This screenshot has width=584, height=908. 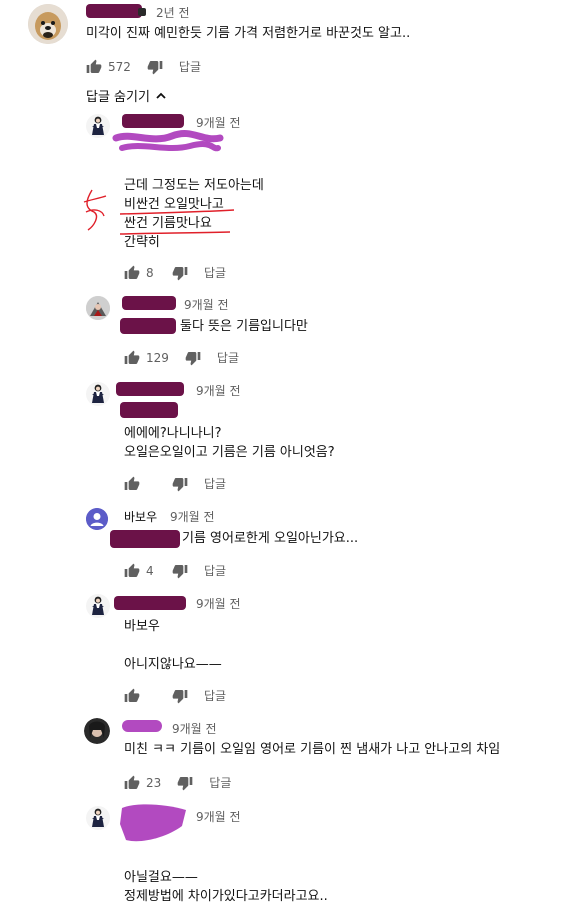 I want to click on comment-text-line: 아닐걸요——, so click(x=161, y=877).